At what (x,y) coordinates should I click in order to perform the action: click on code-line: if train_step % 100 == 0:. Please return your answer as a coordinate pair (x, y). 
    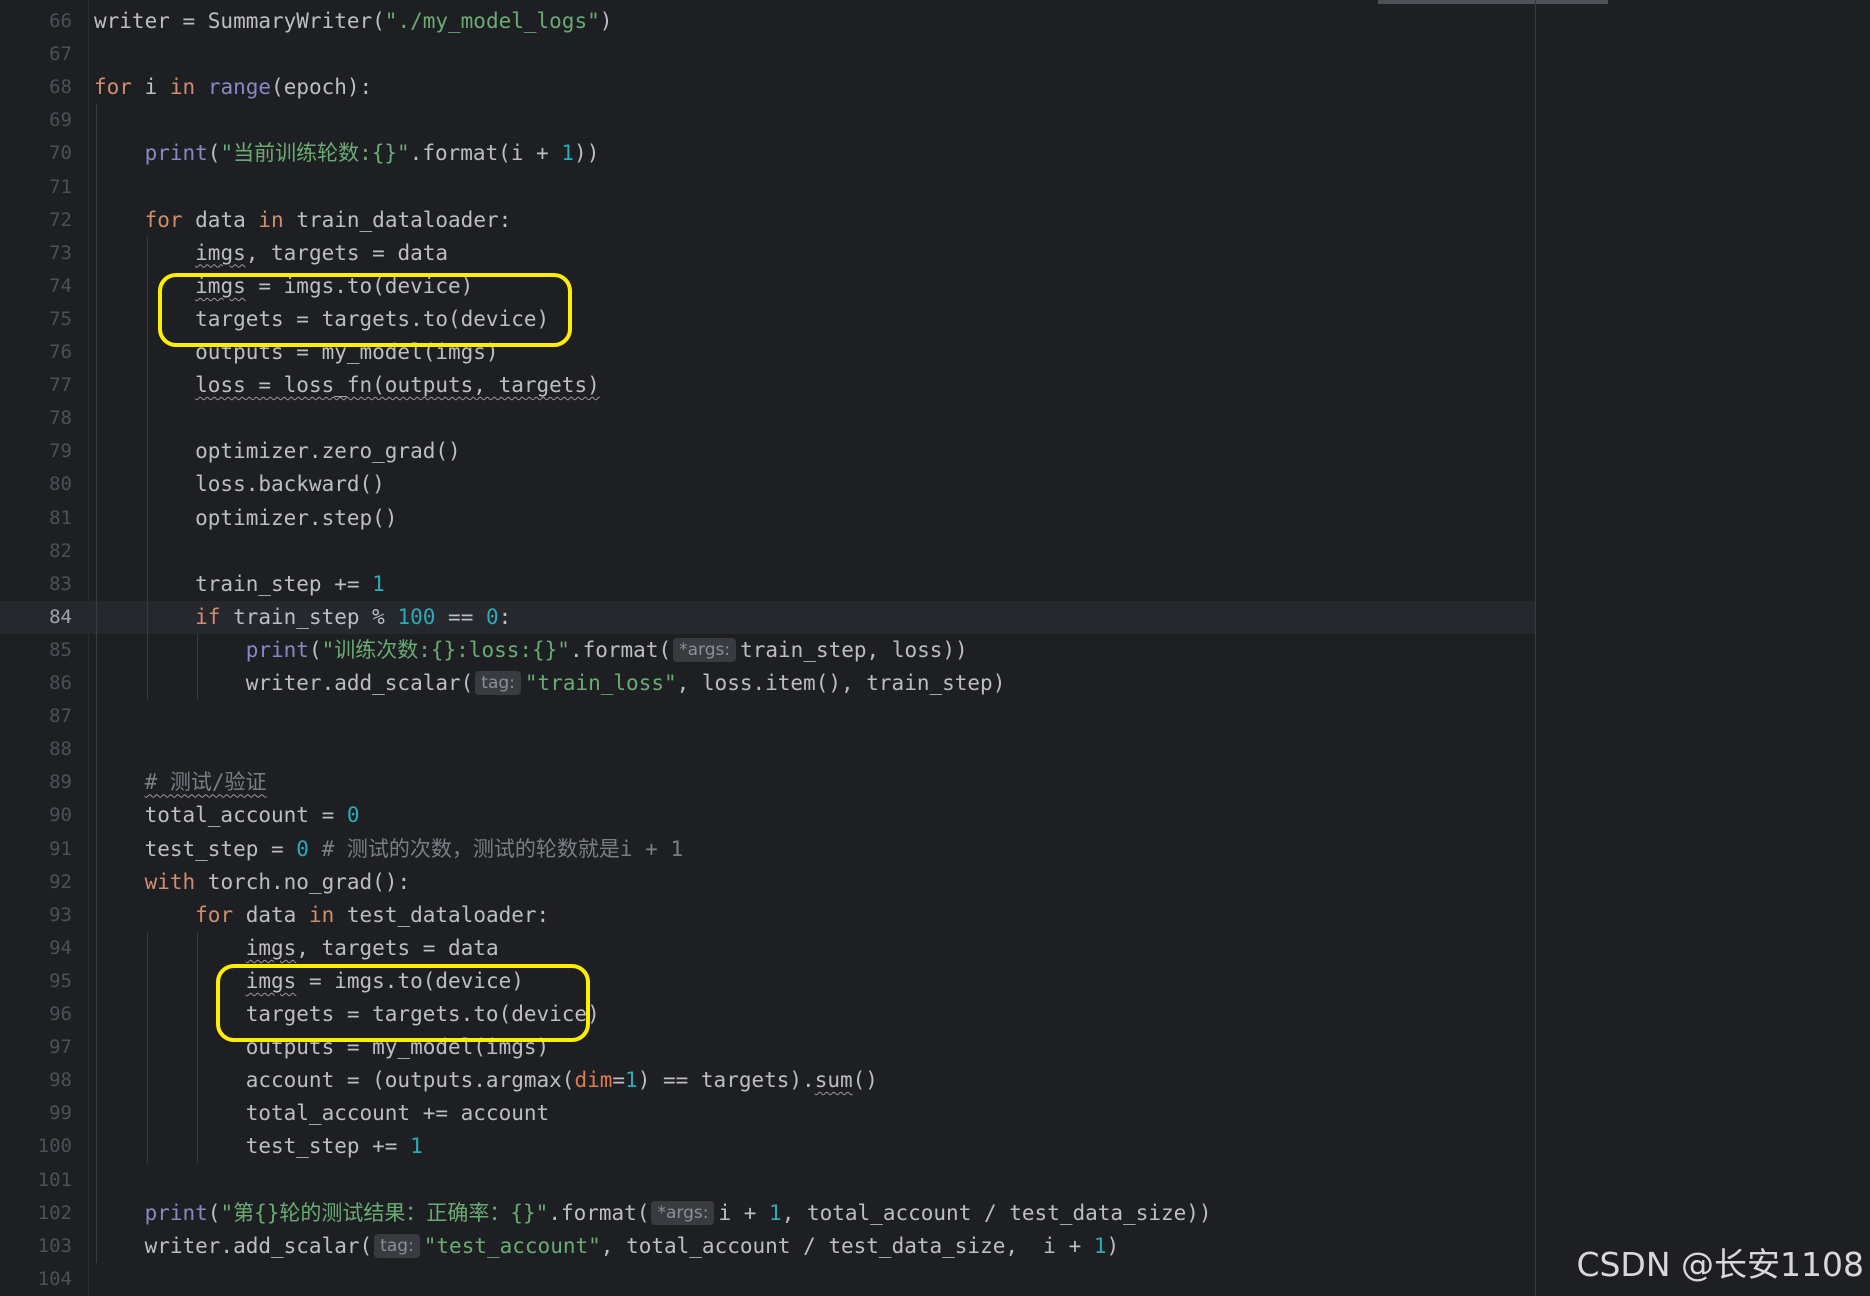
    Looking at the image, I should click on (302, 617).